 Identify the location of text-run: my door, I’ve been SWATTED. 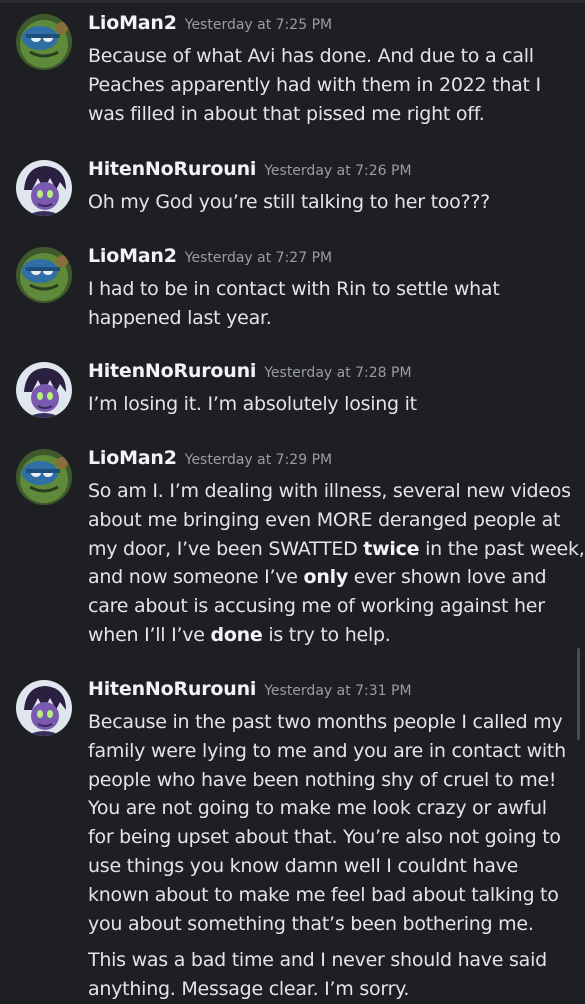
(226, 548).